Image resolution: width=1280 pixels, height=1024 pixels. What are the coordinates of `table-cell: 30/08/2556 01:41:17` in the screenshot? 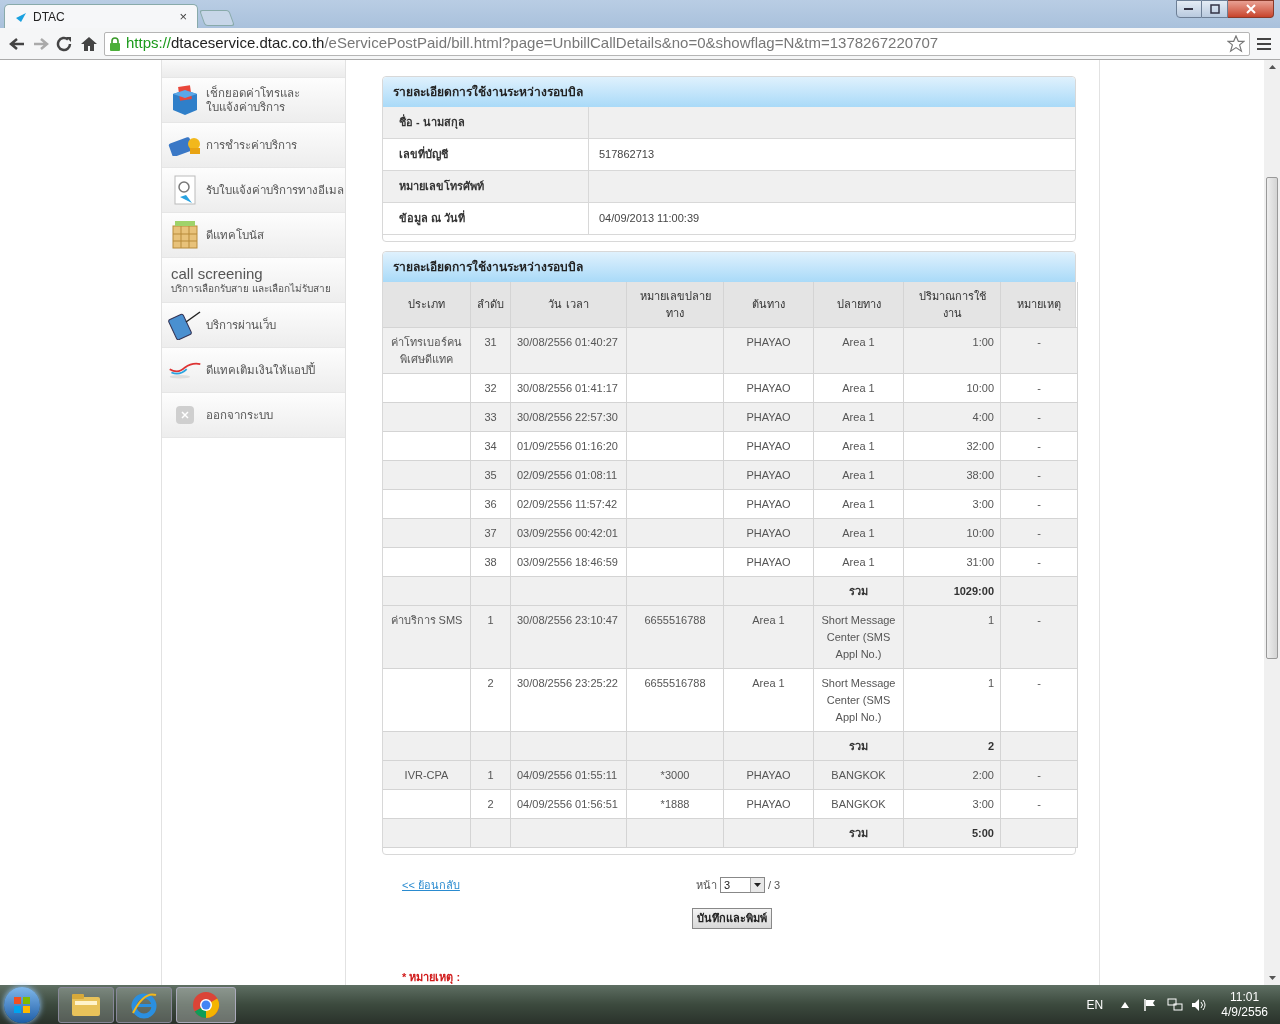 It's located at (569, 388).